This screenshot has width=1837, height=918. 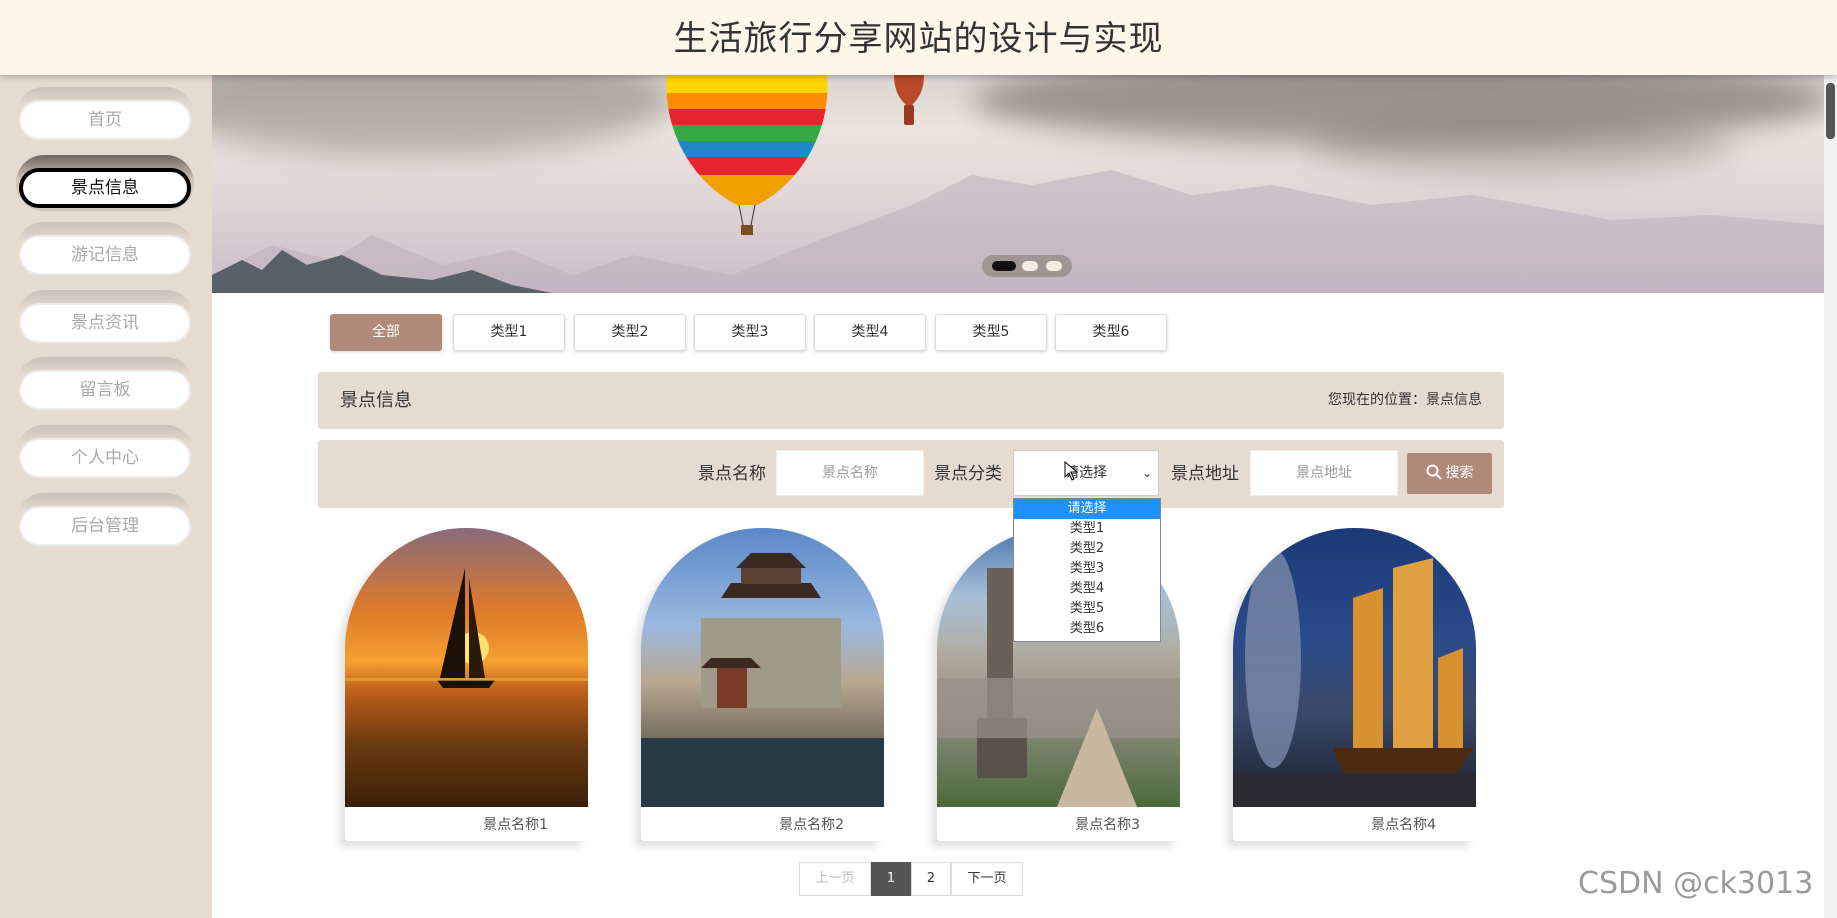 I want to click on search-bar: 景点名称 景点名称 景点分类 请选择 ⌄ 景点地址 景点地址 搜索, so click(x=911, y=474).